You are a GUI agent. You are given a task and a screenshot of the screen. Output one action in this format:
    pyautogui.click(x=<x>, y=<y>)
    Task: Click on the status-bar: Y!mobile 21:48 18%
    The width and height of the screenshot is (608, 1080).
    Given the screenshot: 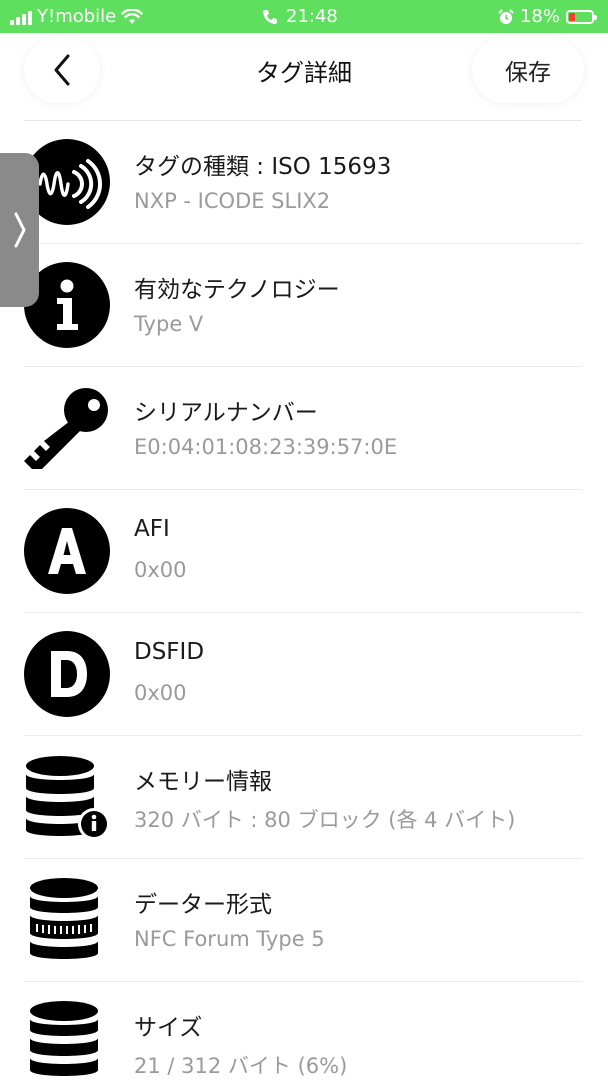 What is the action you would take?
    pyautogui.click(x=304, y=16)
    